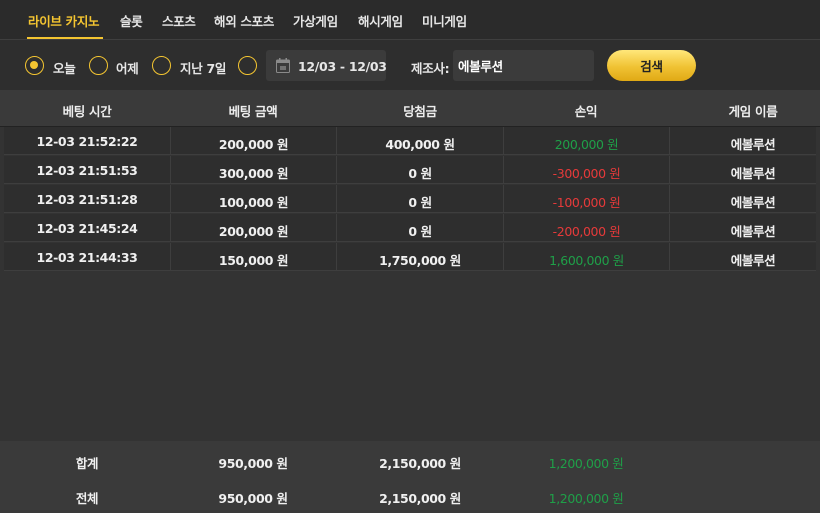 This screenshot has width=820, height=513. What do you see at coordinates (586, 111) in the screenshot?
I see `header-profit-loss: 손익` at bounding box center [586, 111].